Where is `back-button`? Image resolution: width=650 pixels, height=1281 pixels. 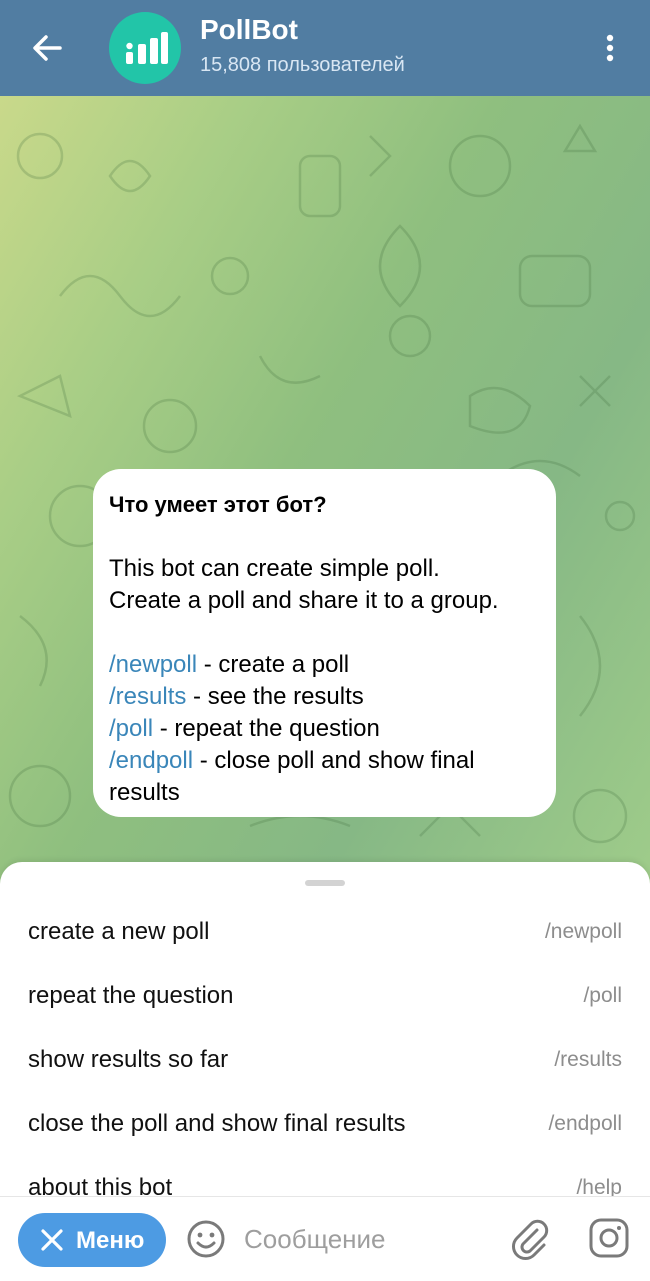 back-button is located at coordinates (48, 48).